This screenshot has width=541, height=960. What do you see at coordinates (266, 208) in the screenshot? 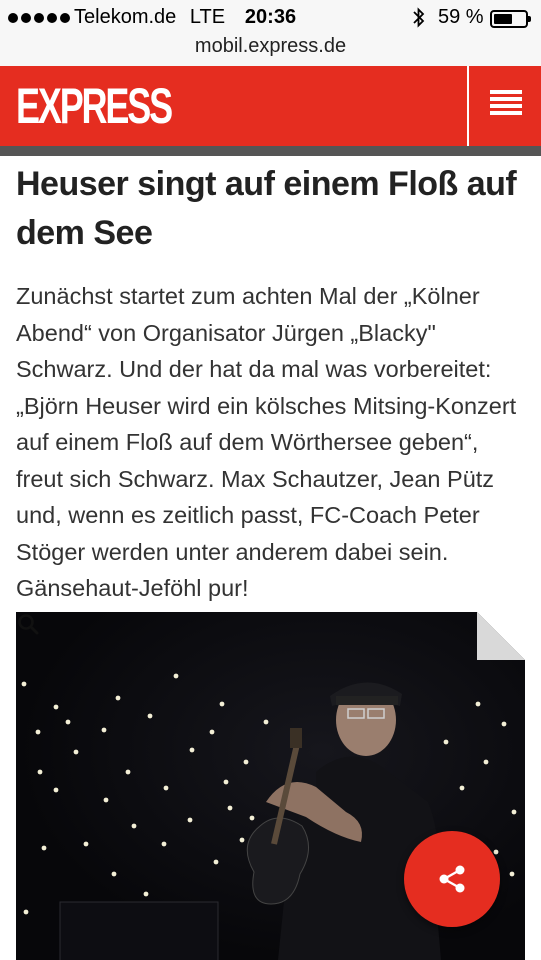
I see `article-headline: Heuser singt auf einem Floß auf dem See` at bounding box center [266, 208].